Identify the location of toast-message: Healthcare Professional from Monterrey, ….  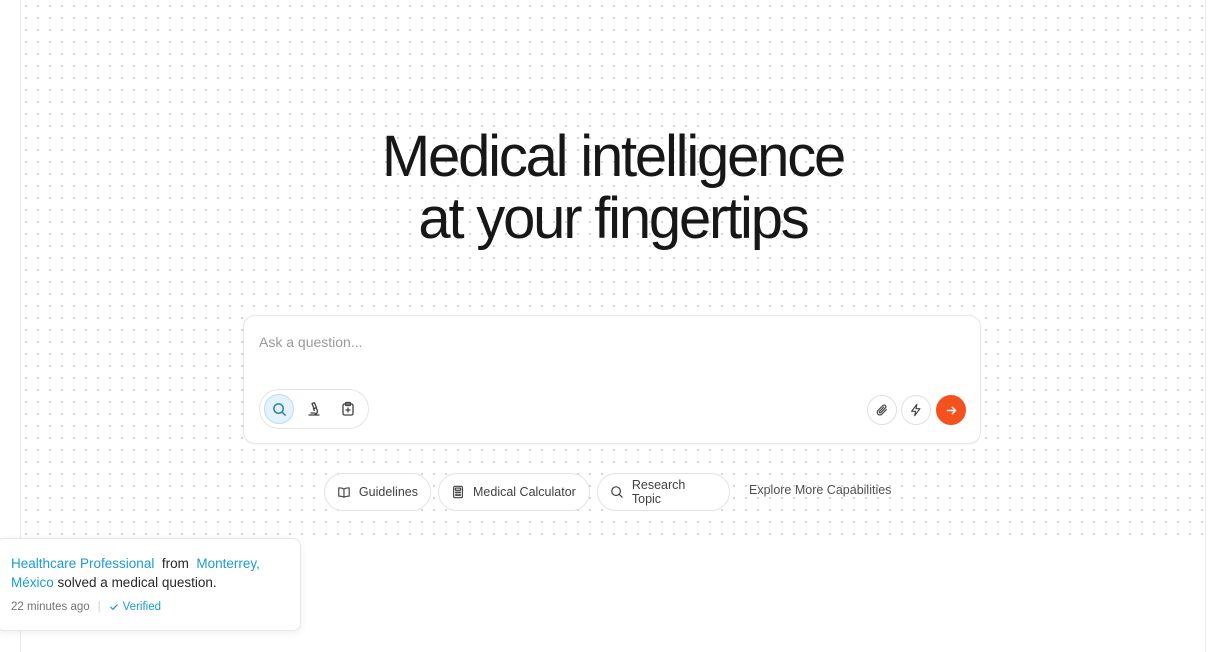
(151, 573).